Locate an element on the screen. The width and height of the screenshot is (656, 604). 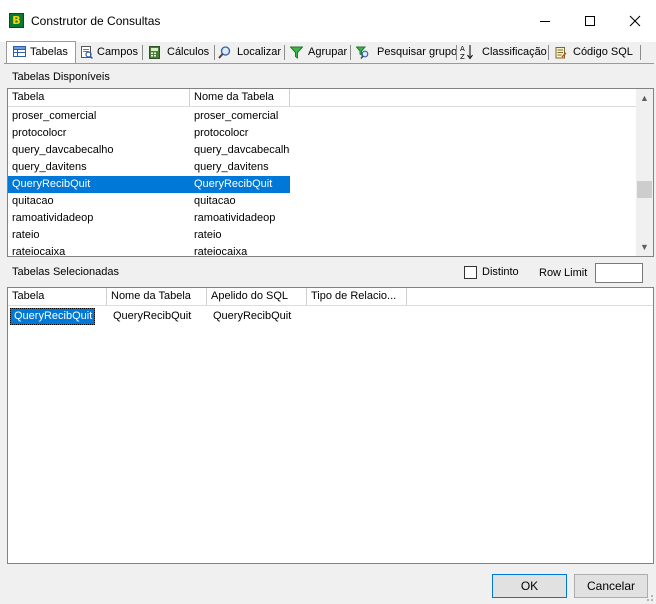
window-title: Construtor de Consultas is located at coordinates (96, 21).